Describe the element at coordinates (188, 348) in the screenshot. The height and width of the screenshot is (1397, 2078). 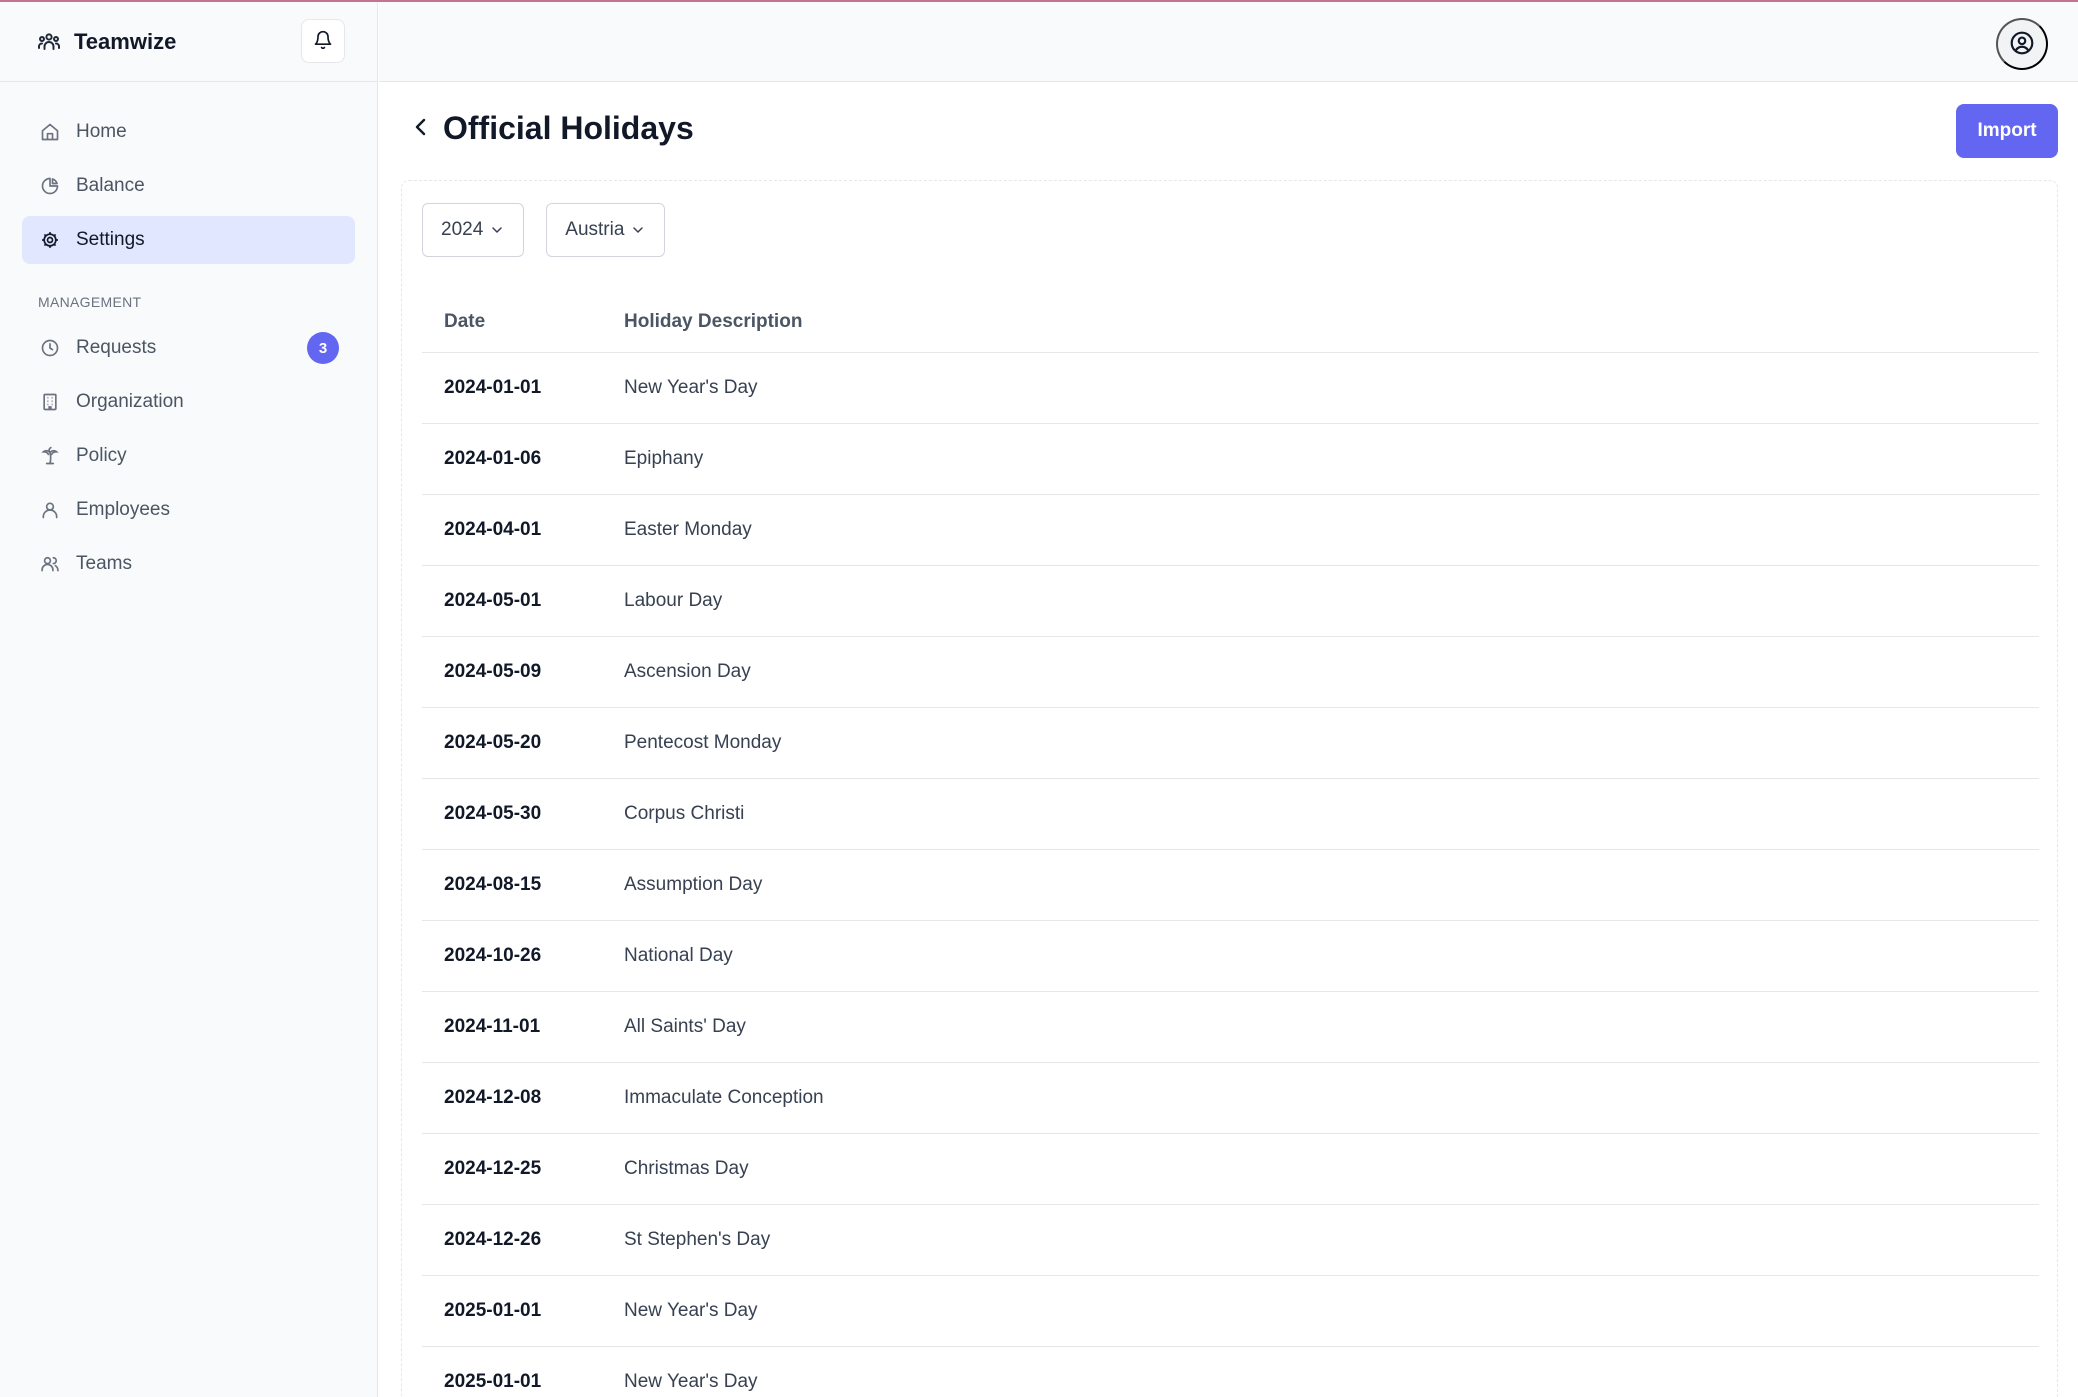
I see `sidebar-item-requests: Requests 3` at that location.